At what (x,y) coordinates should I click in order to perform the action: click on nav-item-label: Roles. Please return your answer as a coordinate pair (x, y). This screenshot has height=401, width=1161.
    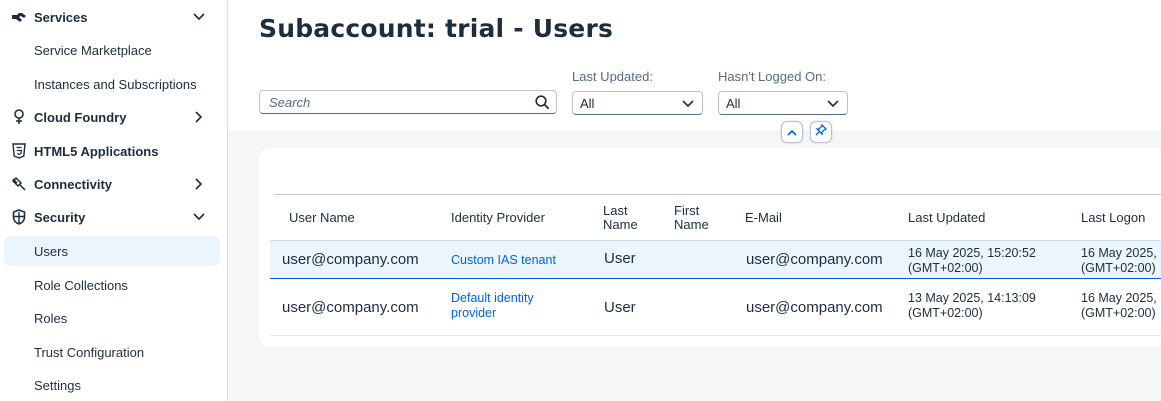
    Looking at the image, I should click on (51, 318).